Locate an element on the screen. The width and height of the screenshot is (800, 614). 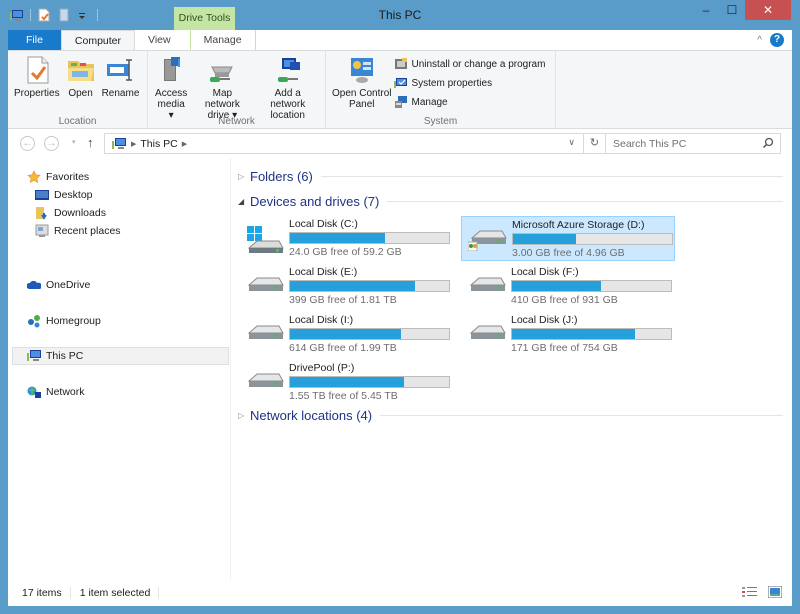
nav-network: Network is located at coordinates (134, 392).